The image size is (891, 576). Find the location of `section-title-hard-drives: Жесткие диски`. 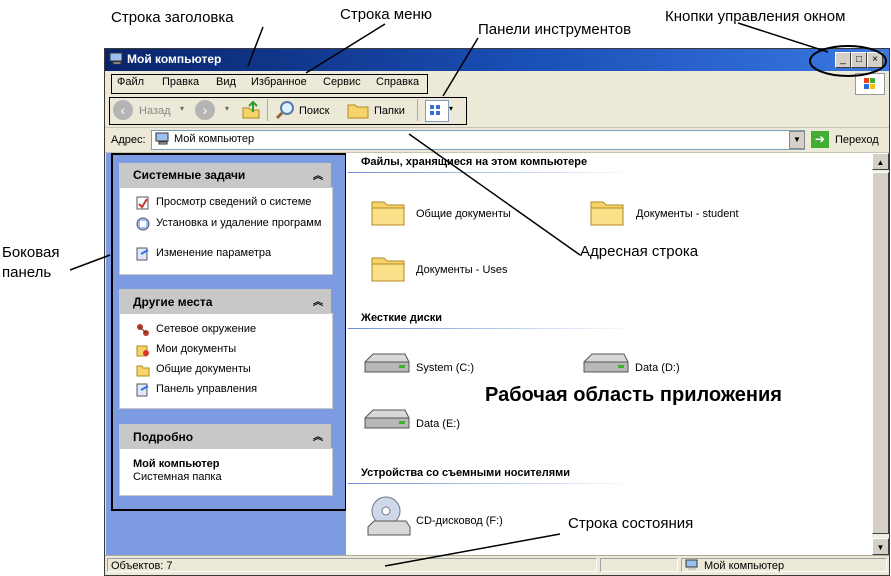

section-title-hard-drives: Жесткие диски is located at coordinates (401, 318).